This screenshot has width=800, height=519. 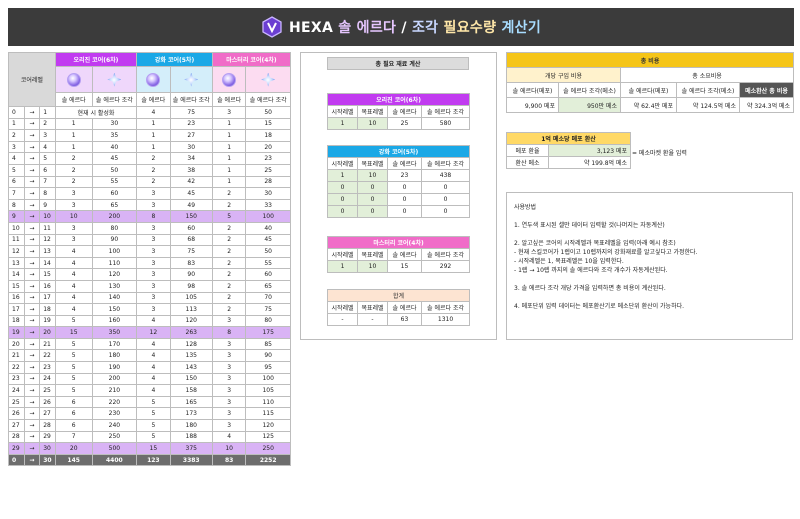 What do you see at coordinates (191, 379) in the screenshot?
I see `enhance-piece-cell: 150` at bounding box center [191, 379].